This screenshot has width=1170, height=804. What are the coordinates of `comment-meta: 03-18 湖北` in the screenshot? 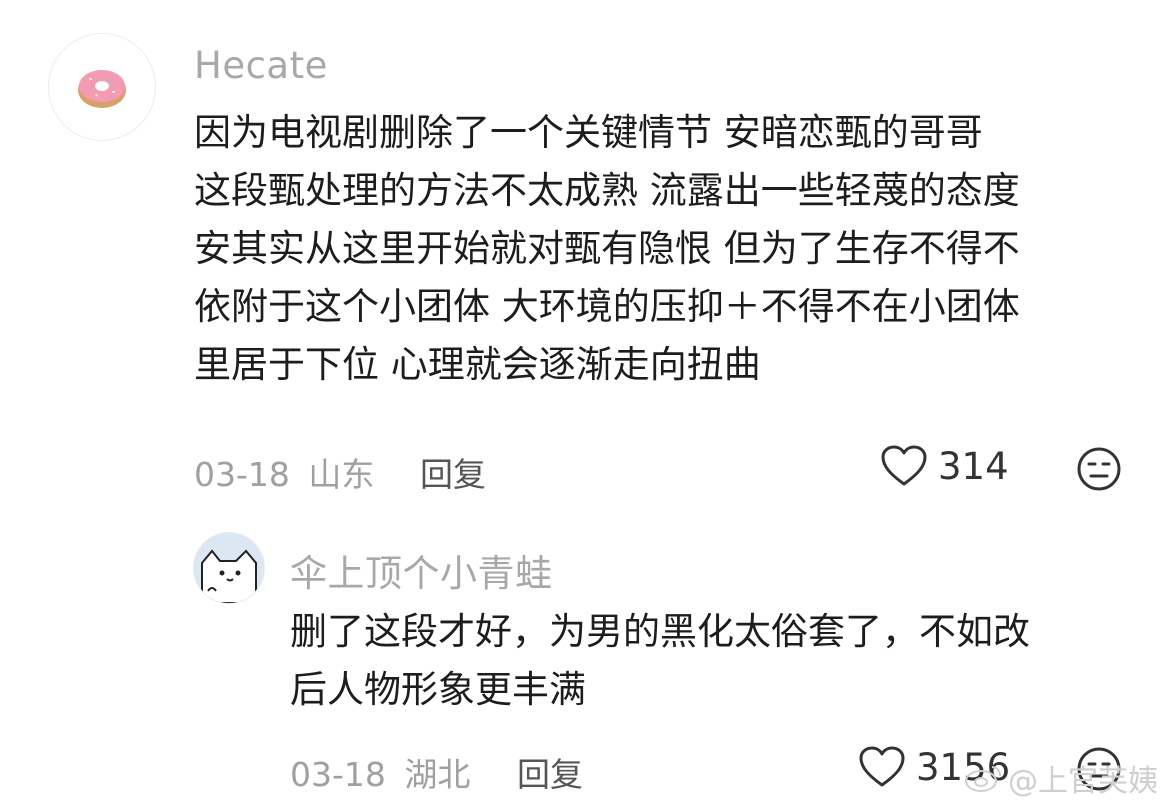 It's located at (380, 772).